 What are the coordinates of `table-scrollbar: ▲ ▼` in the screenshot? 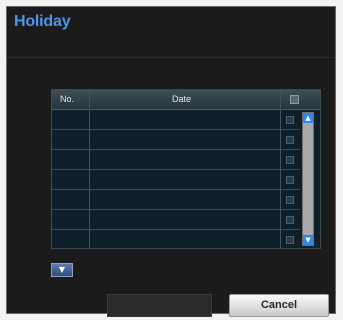 It's located at (308, 179).